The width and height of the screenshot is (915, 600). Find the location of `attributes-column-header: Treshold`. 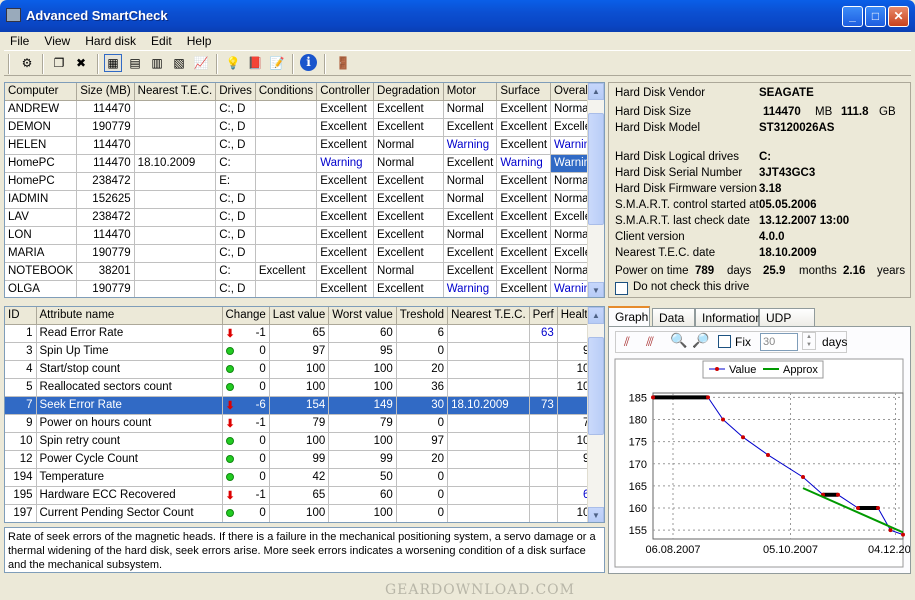

attributes-column-header: Treshold is located at coordinates (422, 316).